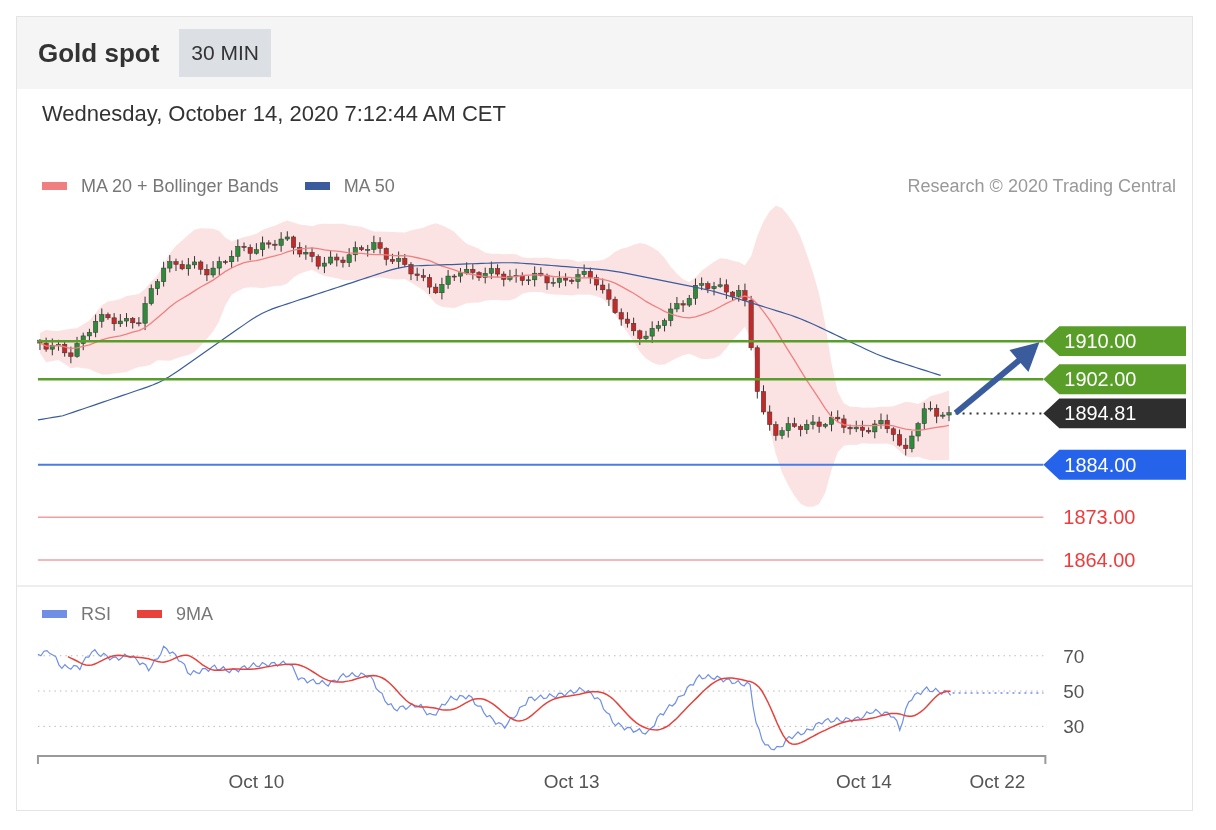 This screenshot has height=830, width=1216. I want to click on legend-label: MA 20 + Bollinger Bands, so click(180, 186).